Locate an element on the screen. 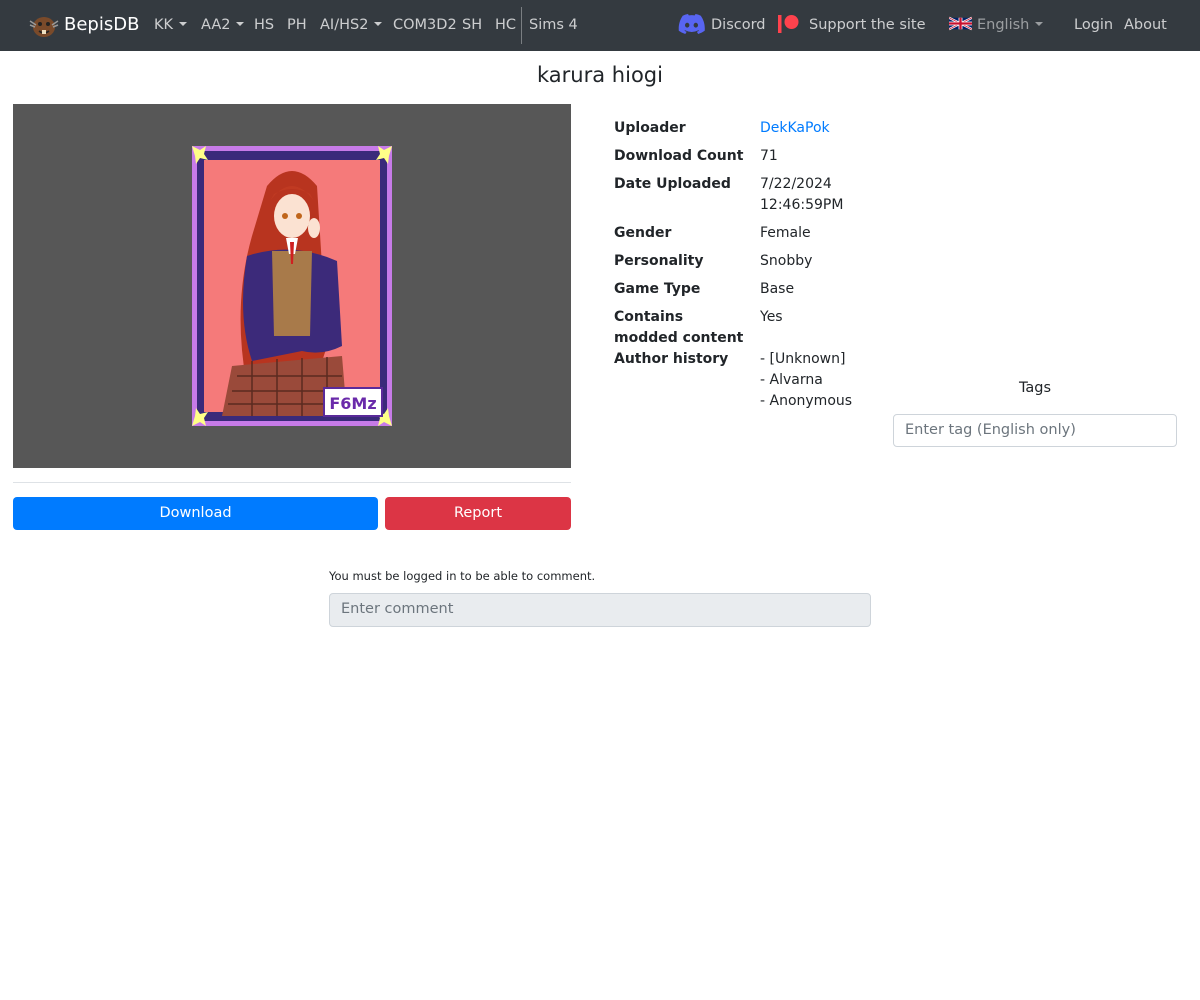  support-label: Support the site is located at coordinates (867, 25).